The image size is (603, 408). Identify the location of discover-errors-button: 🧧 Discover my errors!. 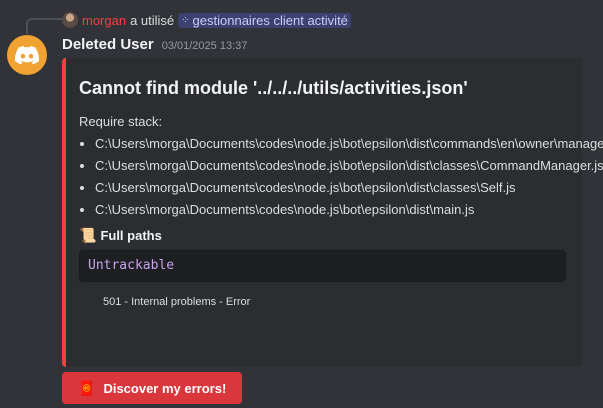
(152, 388).